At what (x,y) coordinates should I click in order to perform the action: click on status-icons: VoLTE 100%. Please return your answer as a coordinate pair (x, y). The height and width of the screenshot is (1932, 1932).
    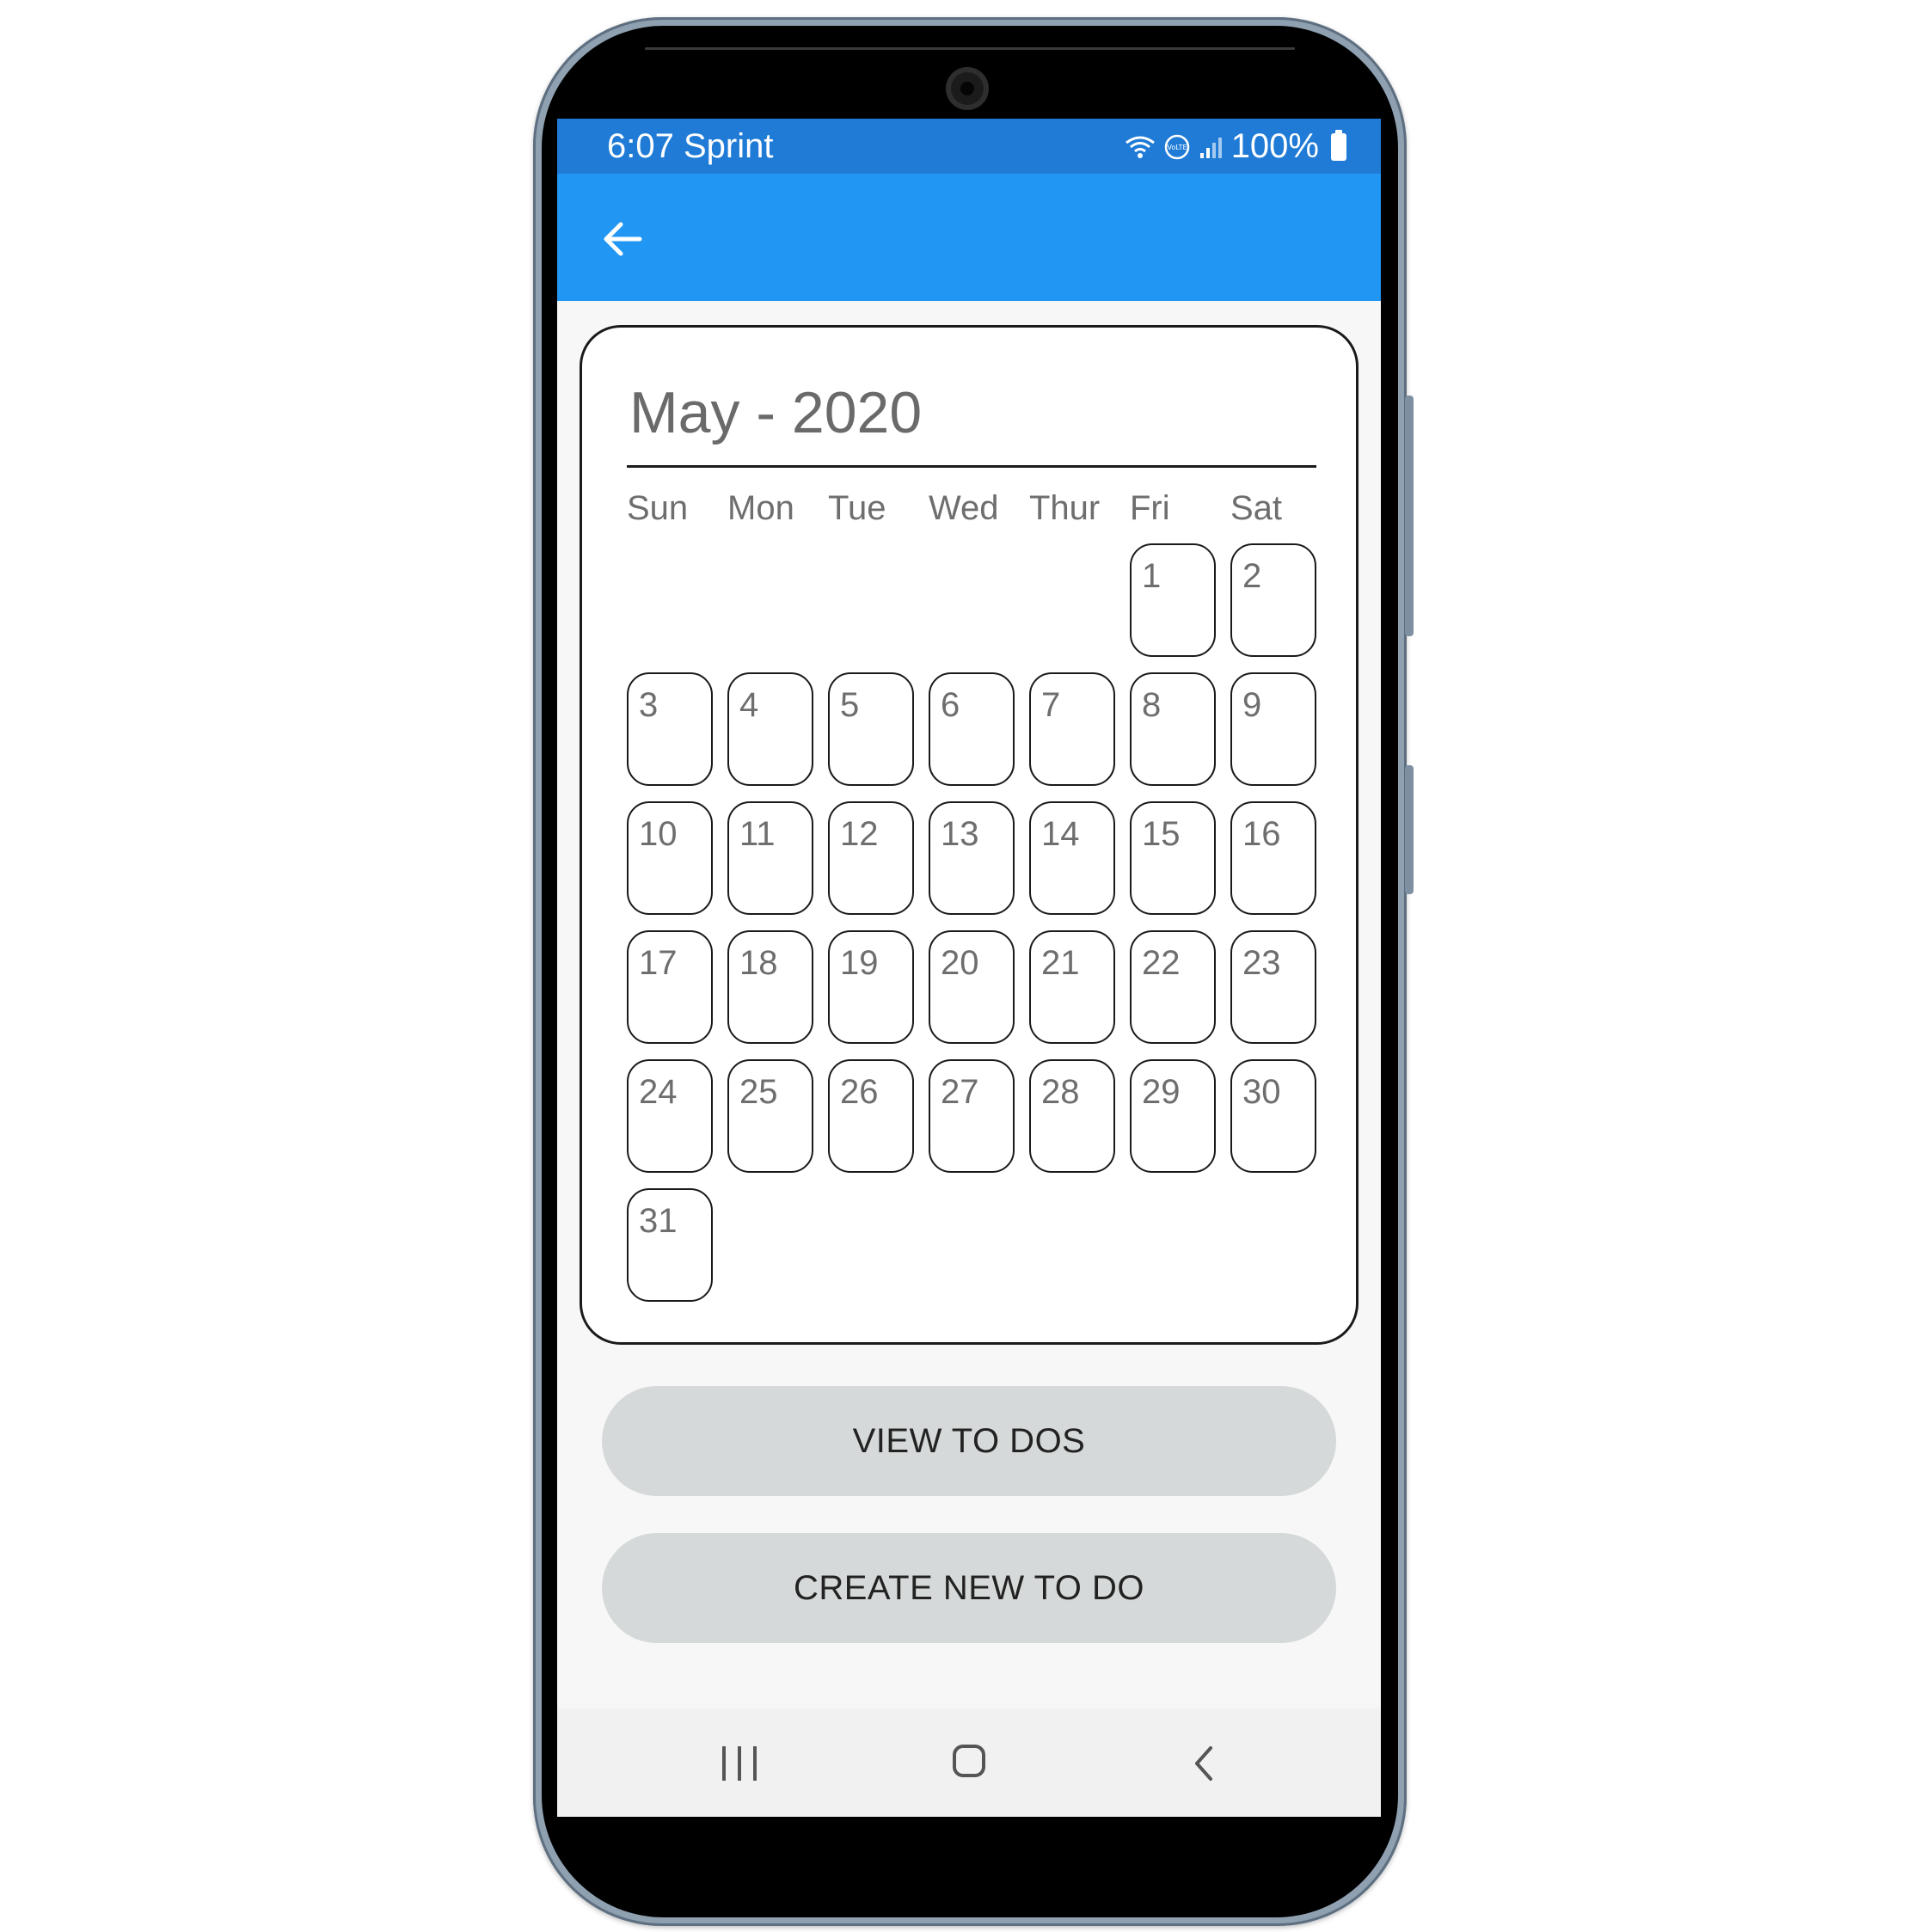
    Looking at the image, I should click on (1235, 146).